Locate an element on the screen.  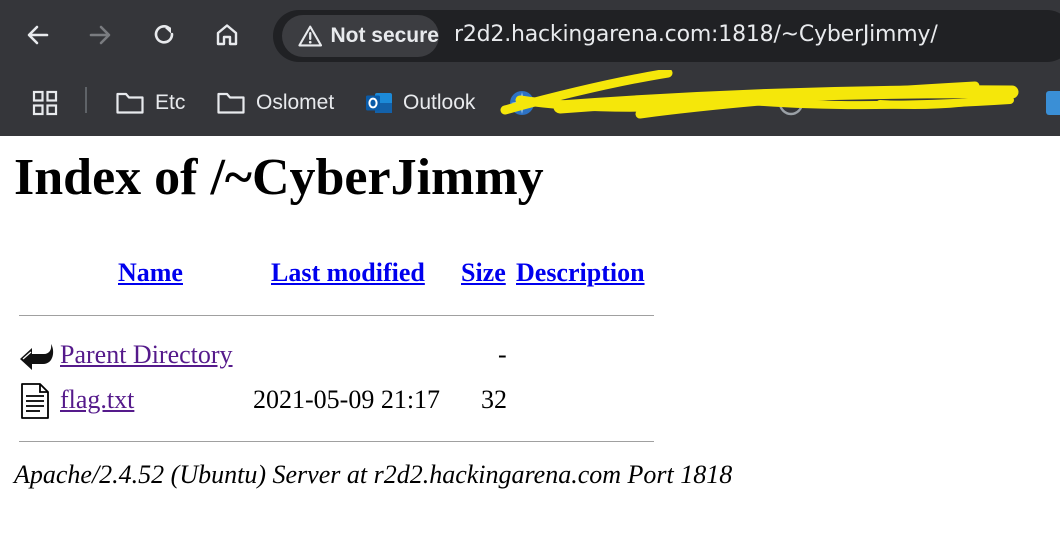
table-divider-top is located at coordinates (336, 315).